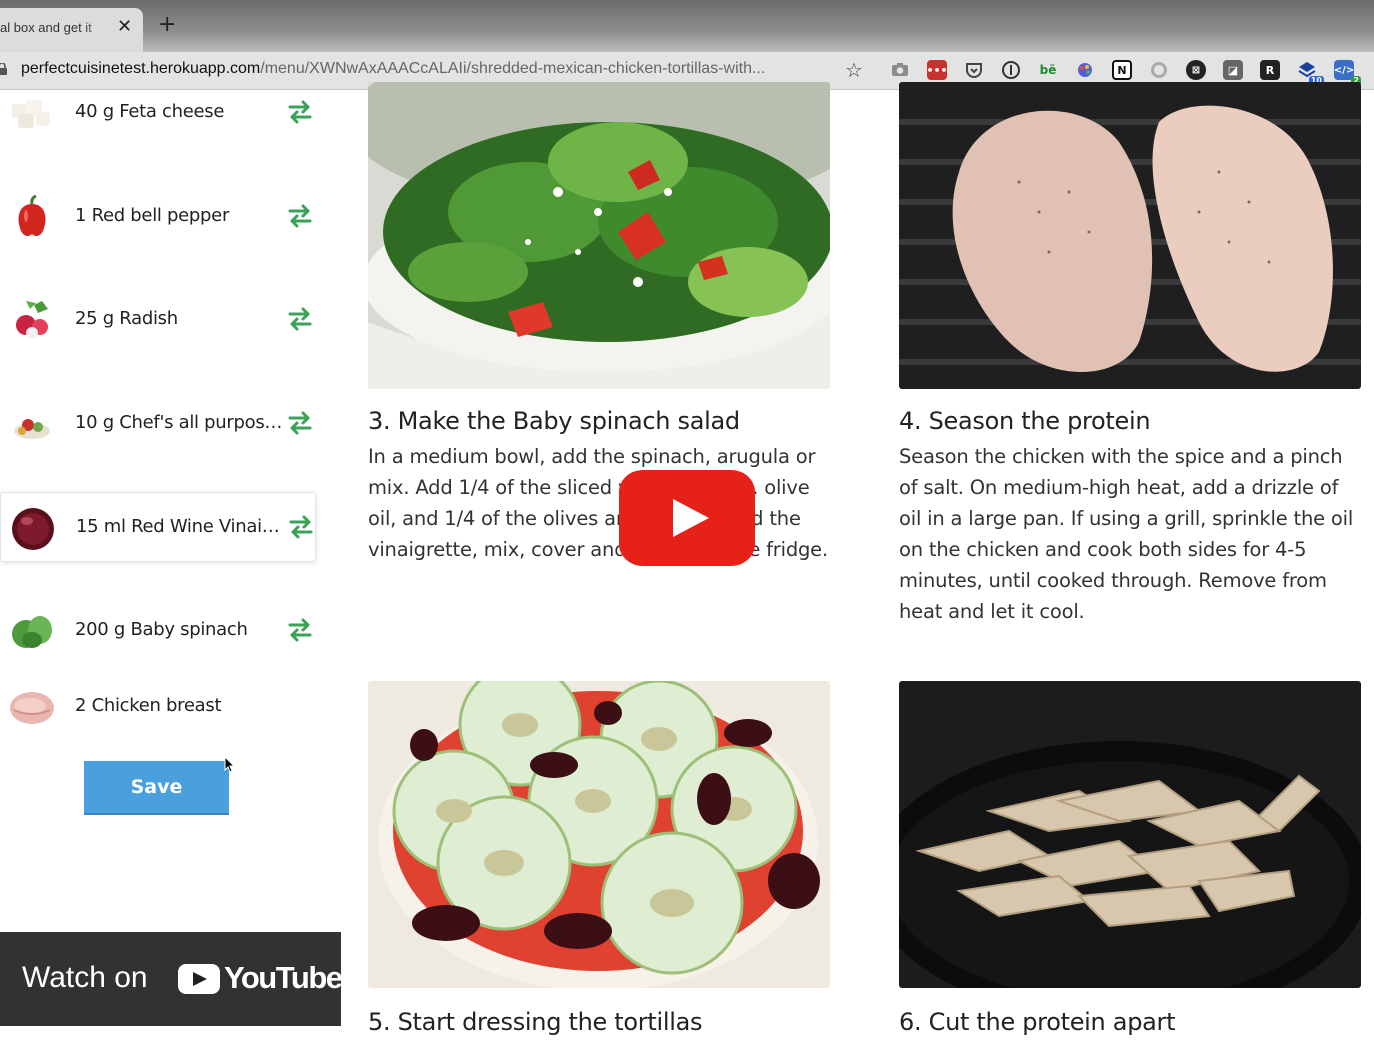 The height and width of the screenshot is (1042, 1374). I want to click on youtube-play-button, so click(687, 518).